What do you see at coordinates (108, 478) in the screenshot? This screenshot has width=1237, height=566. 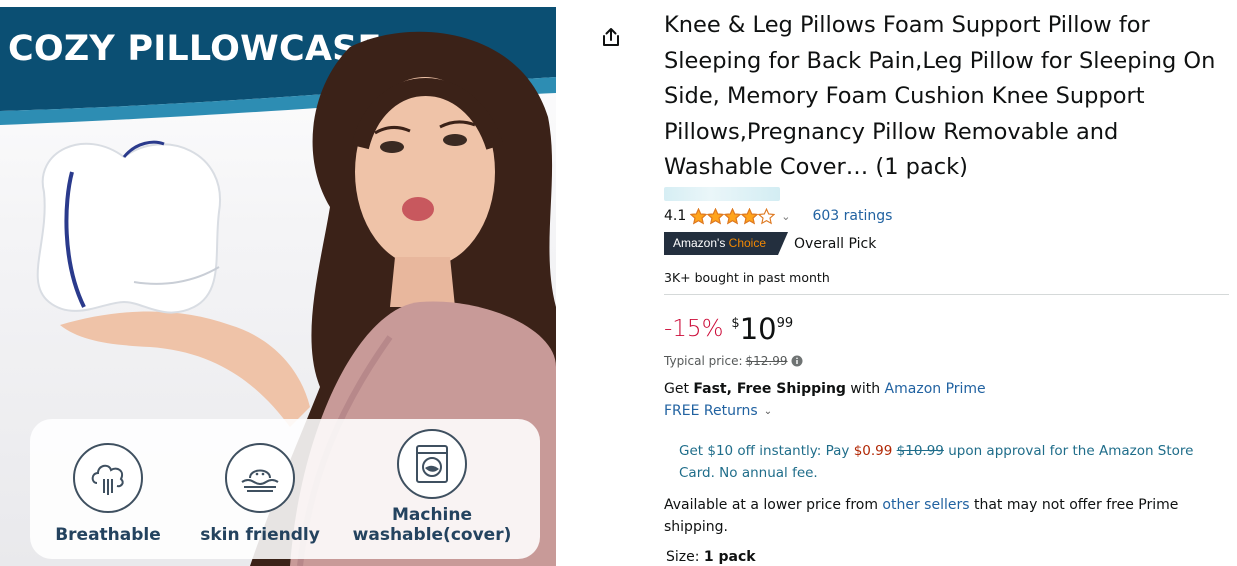 I see `breathable-icon` at bounding box center [108, 478].